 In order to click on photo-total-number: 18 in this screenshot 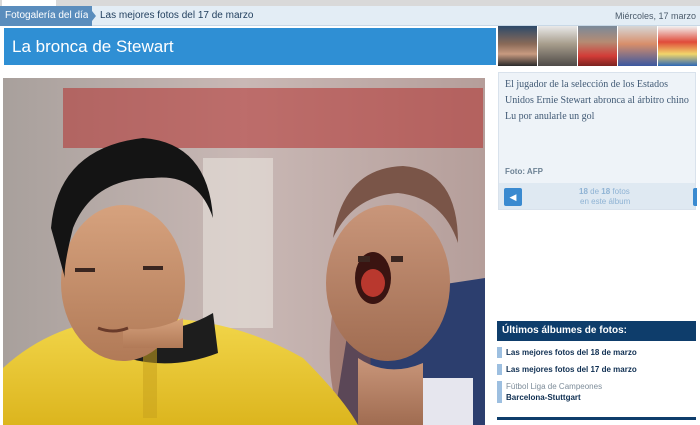, I will do `click(606, 191)`.